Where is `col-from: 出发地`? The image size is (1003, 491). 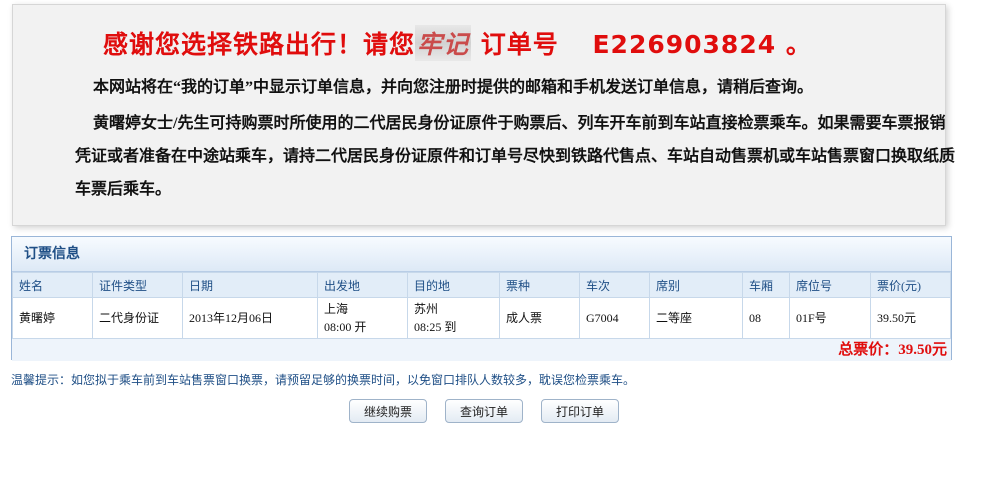
col-from: 出发地 is located at coordinates (362, 285).